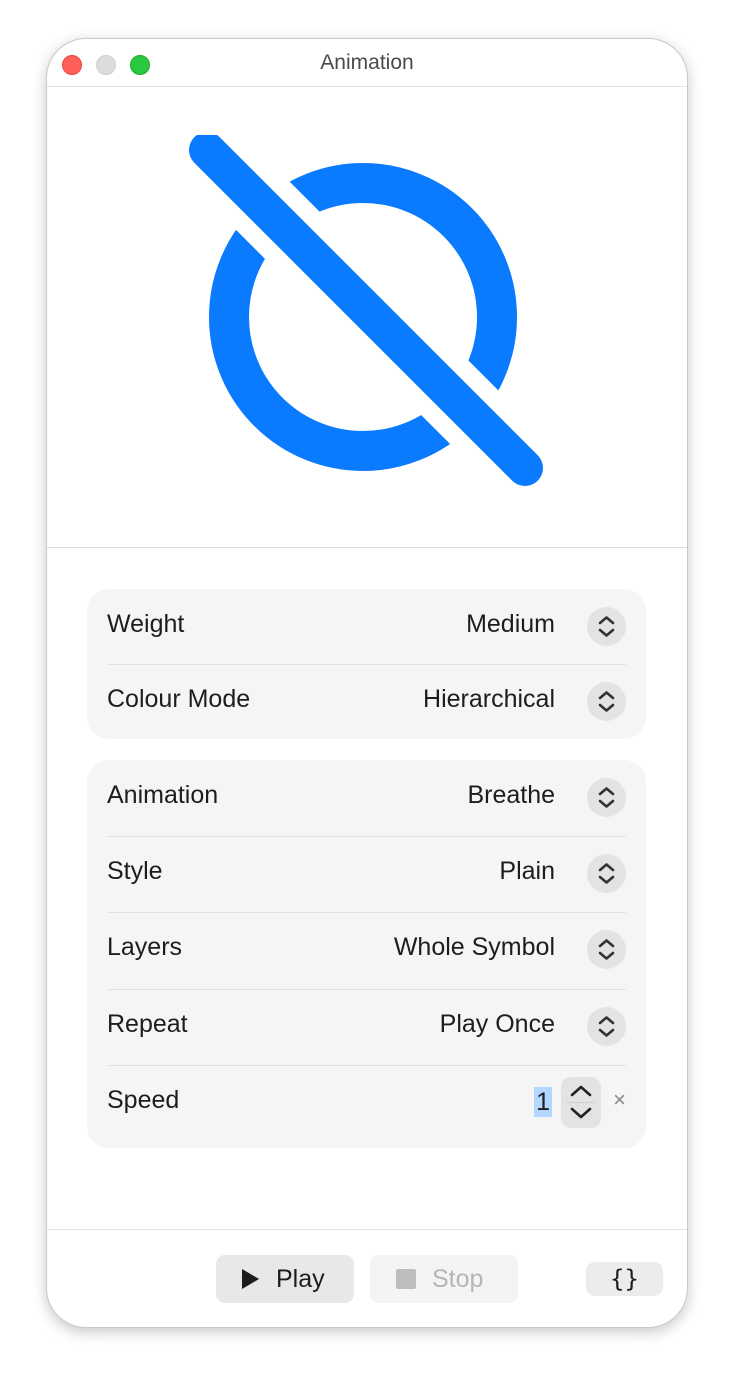 This screenshot has width=732, height=1380. I want to click on title-bar: Animation, so click(367, 63).